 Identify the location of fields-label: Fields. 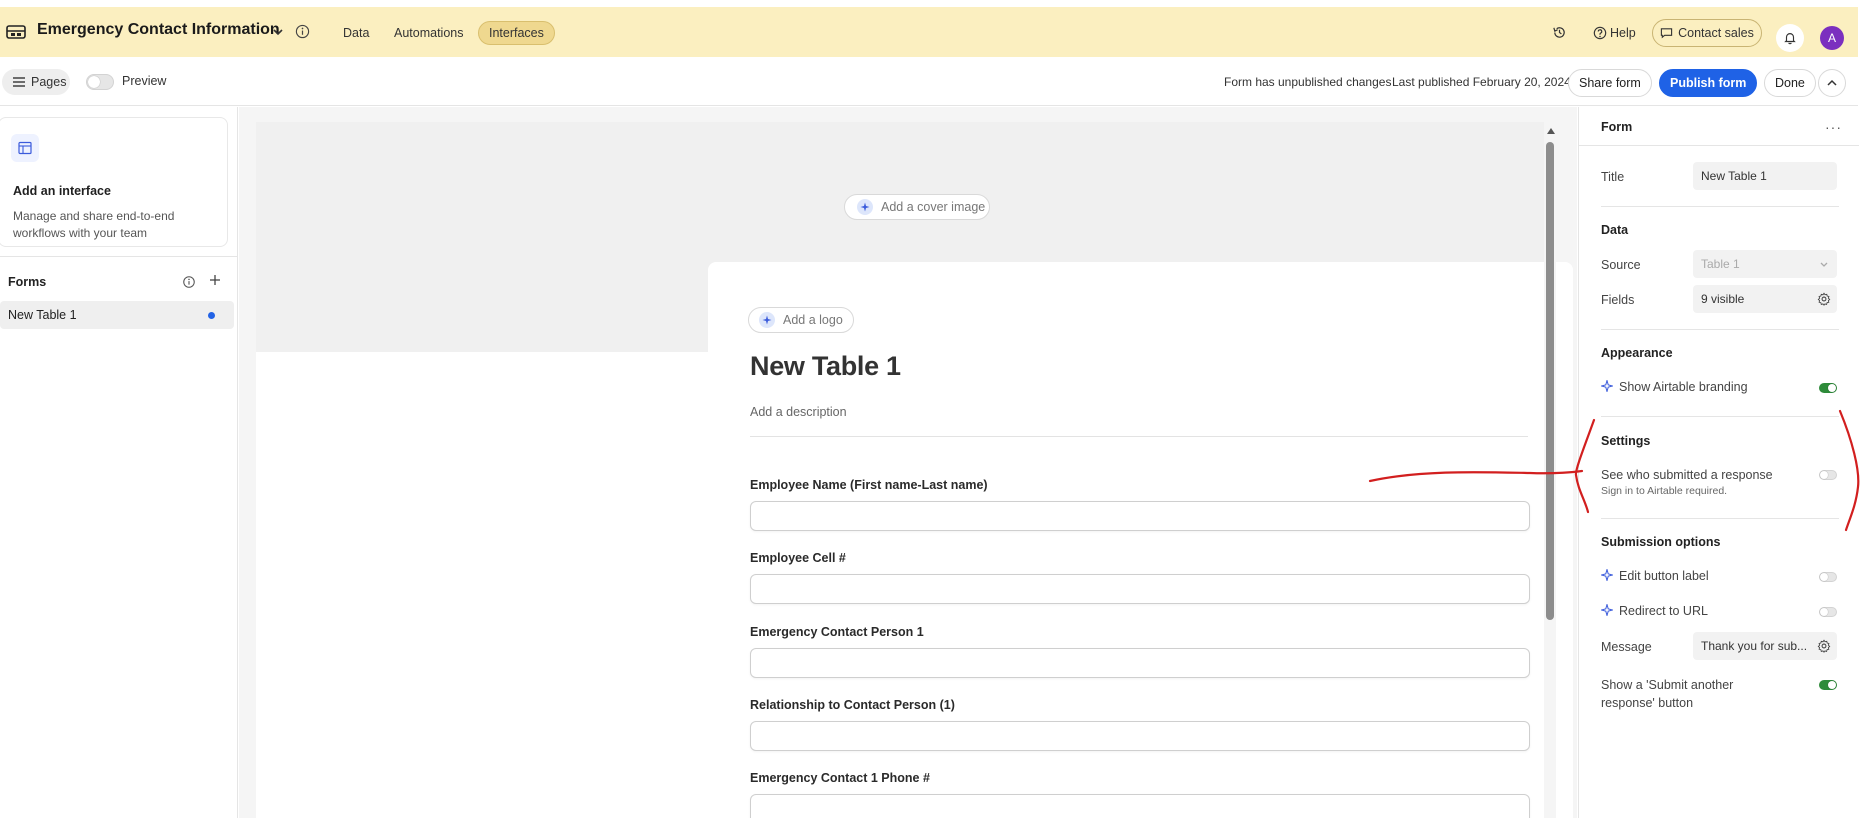
(1618, 300).